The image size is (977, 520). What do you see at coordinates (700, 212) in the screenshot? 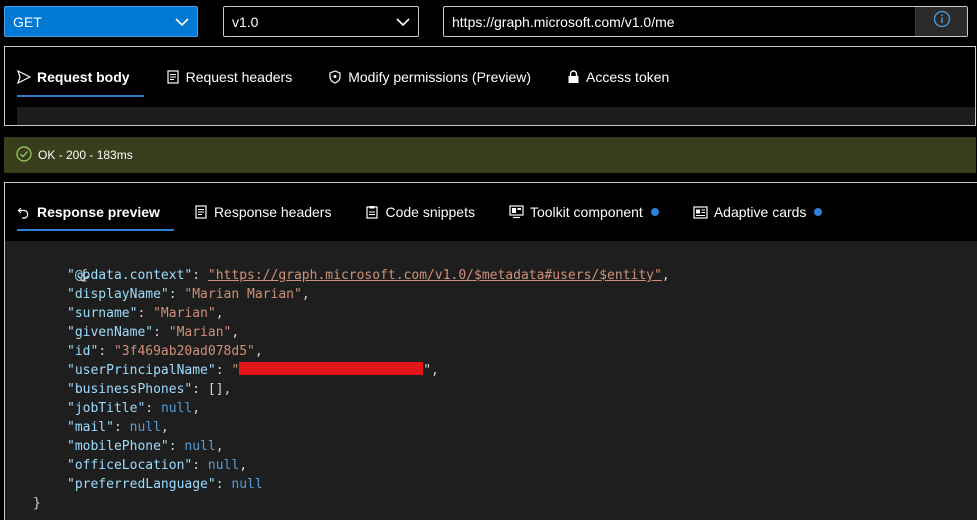
I see `card-icon` at bounding box center [700, 212].